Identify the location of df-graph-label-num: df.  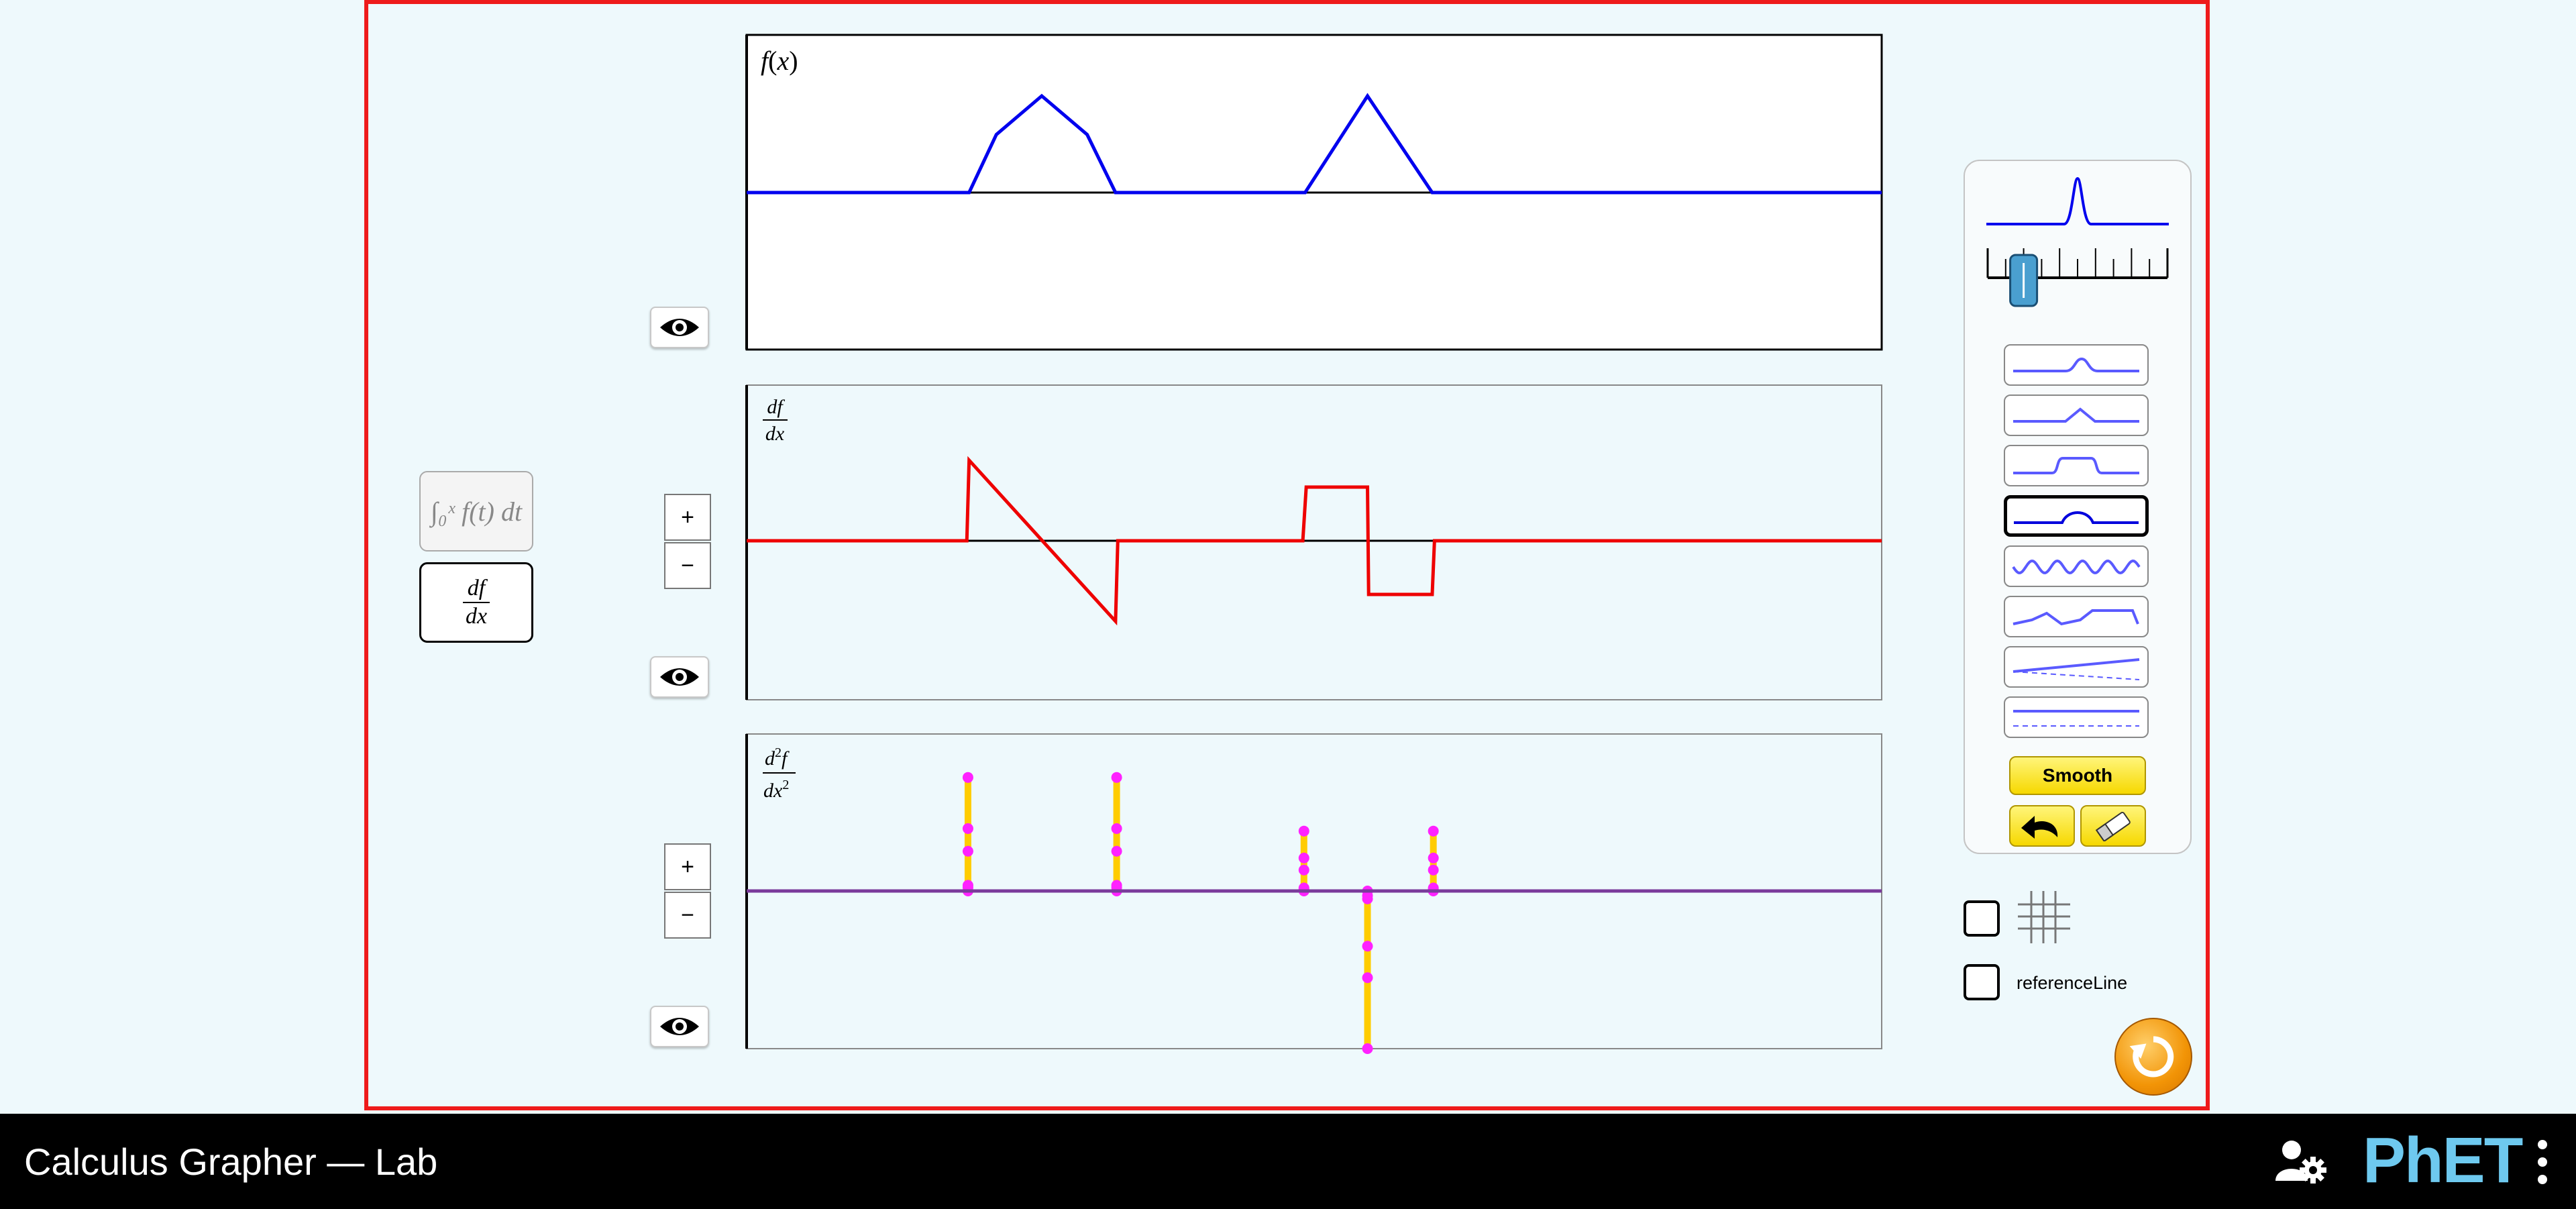
(776, 407).